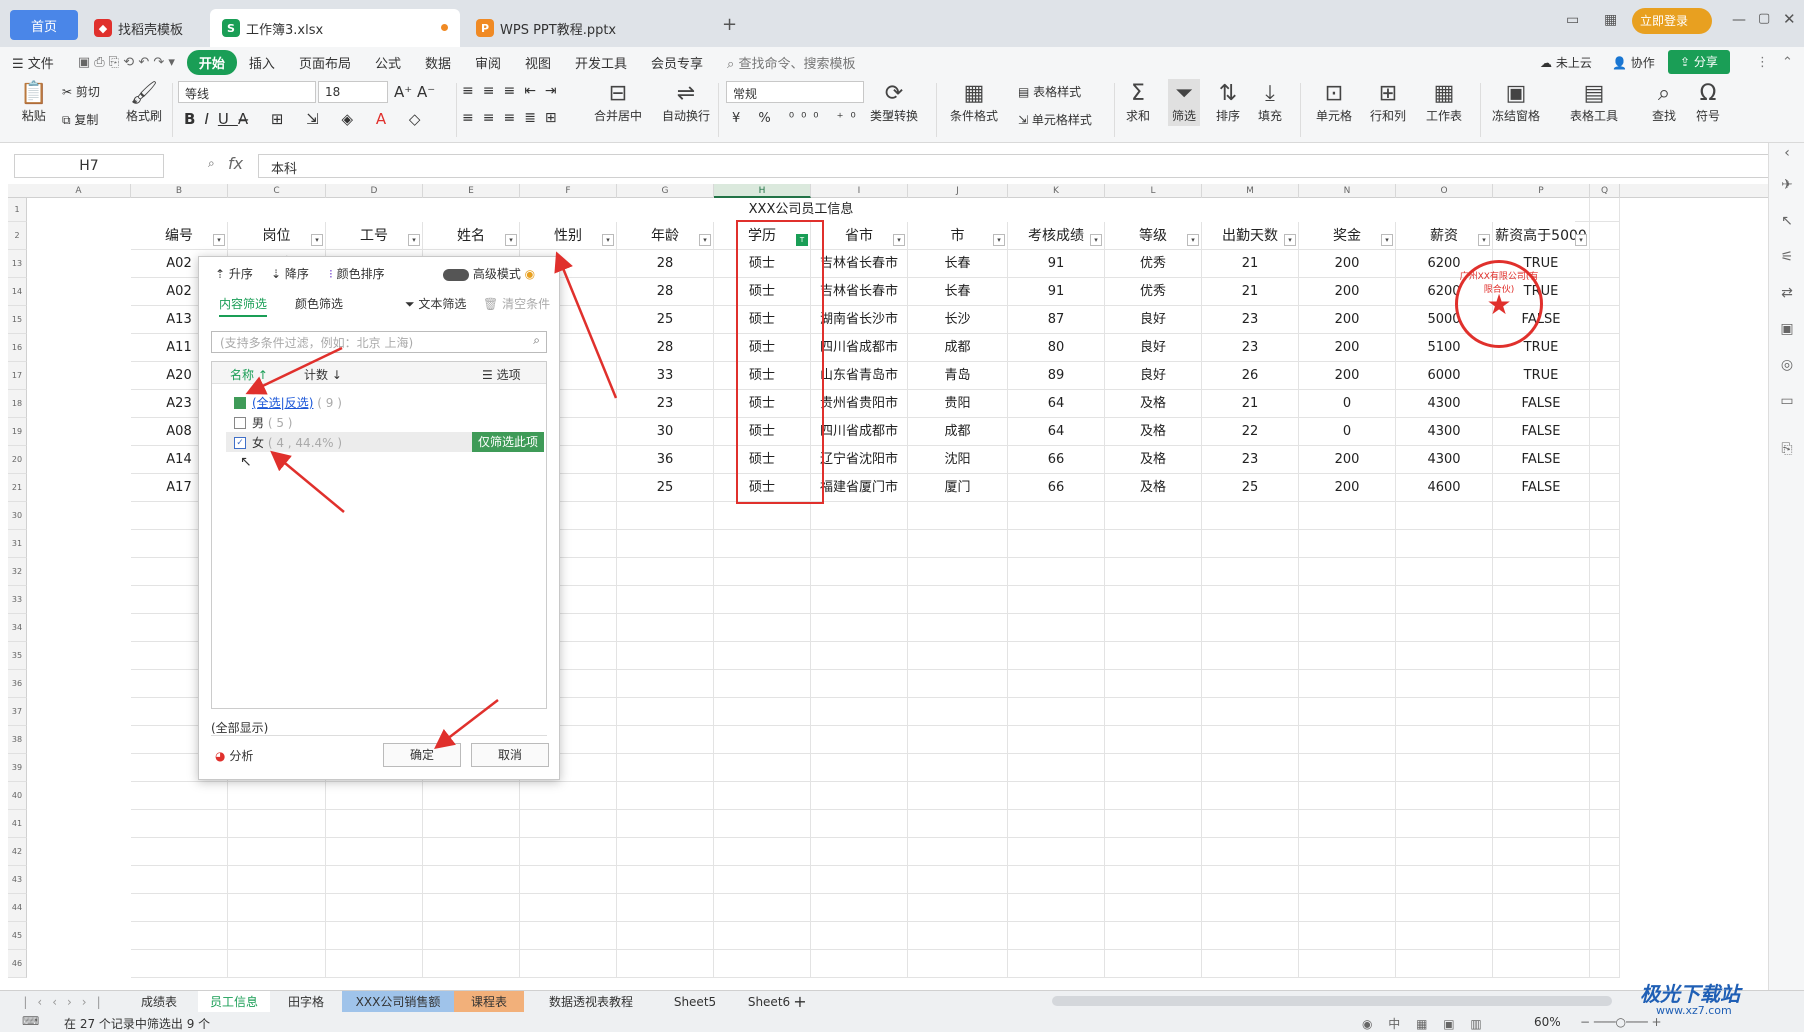 Image resolution: width=1804 pixels, height=1032 pixels. What do you see at coordinates (1672, 21) in the screenshot?
I see `login-button: 立即登录` at bounding box center [1672, 21].